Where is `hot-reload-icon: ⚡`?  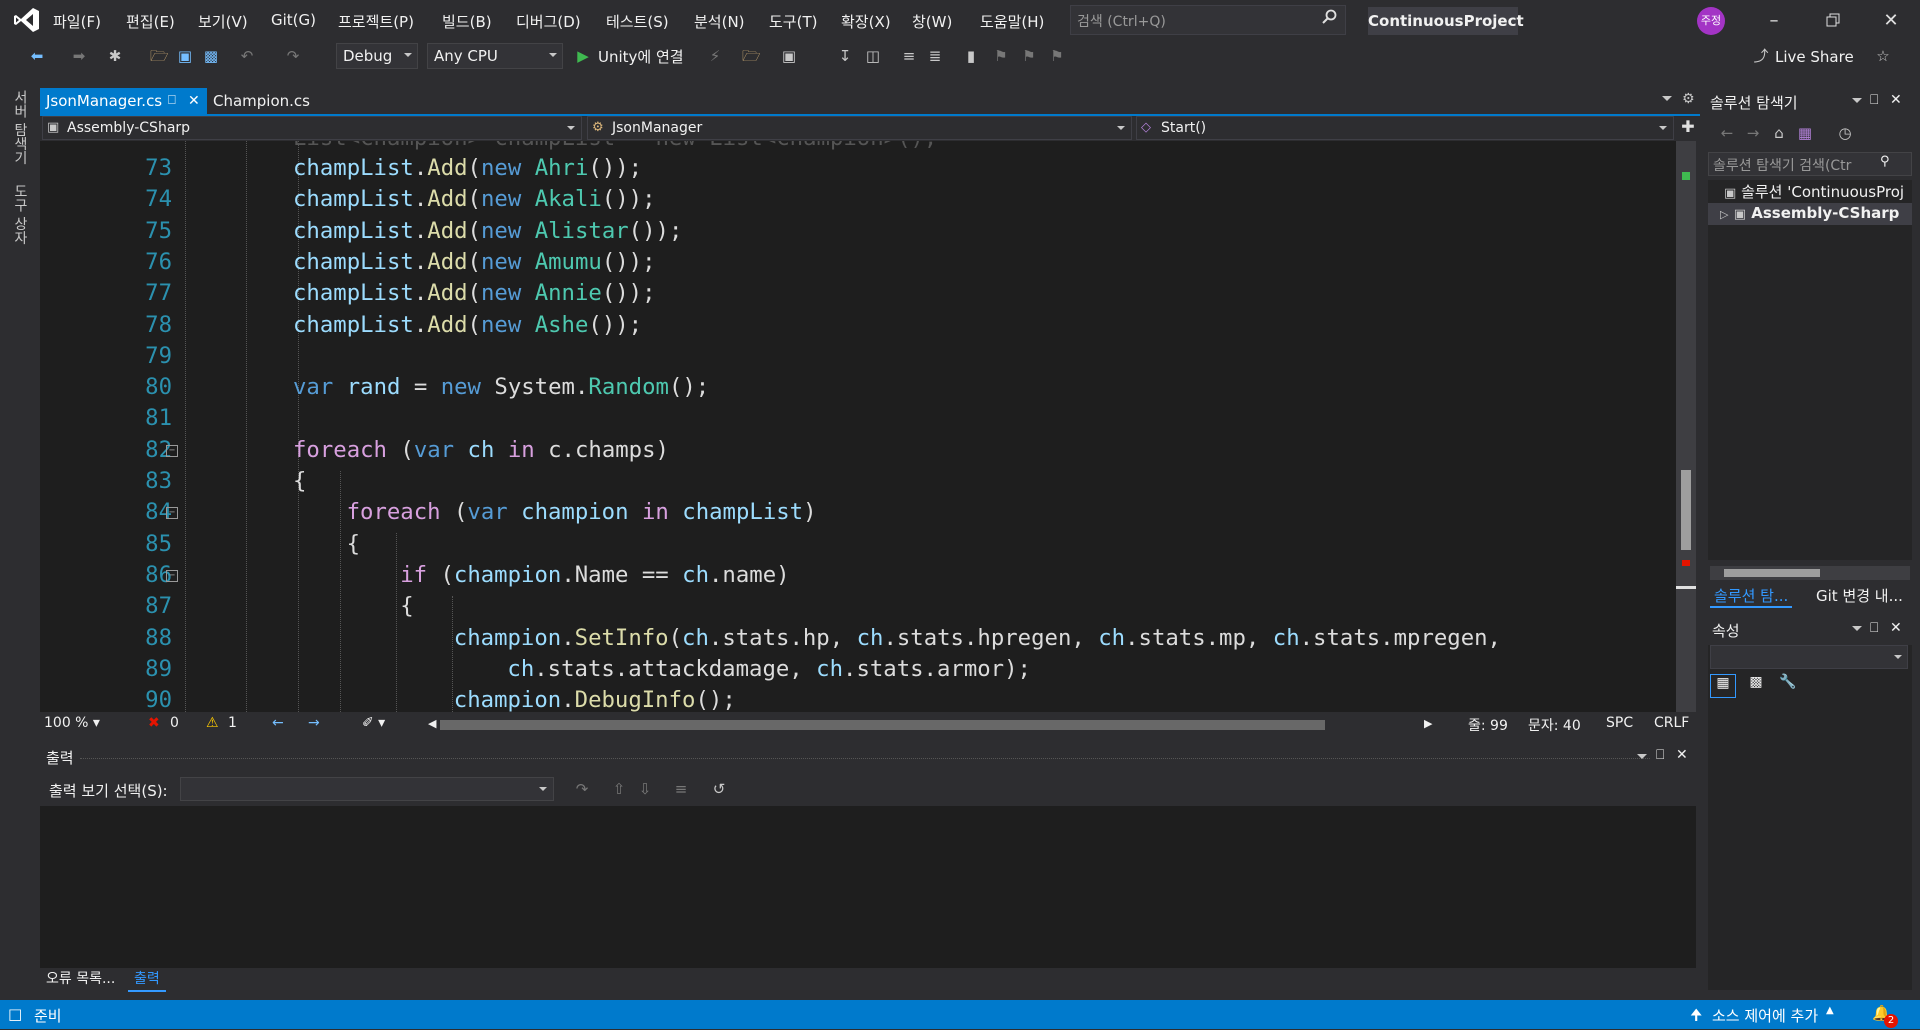
hot-reload-icon: ⚡ is located at coordinates (715, 56).